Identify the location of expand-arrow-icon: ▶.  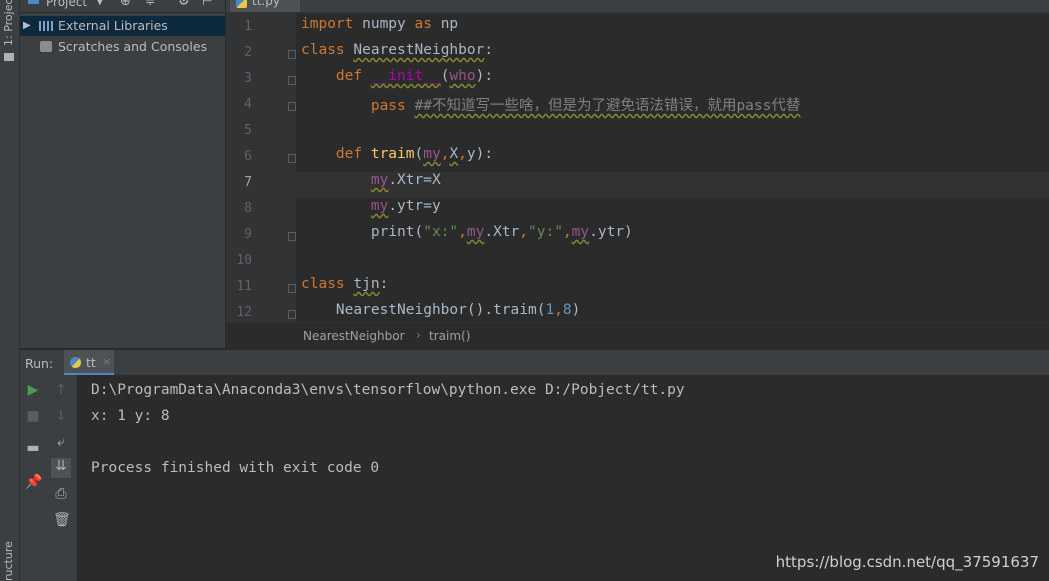
(27, 26).